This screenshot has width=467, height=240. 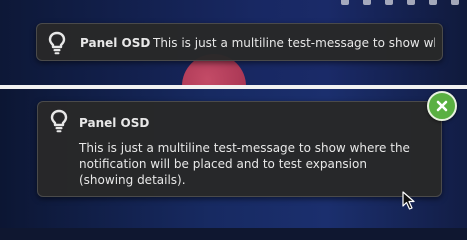 I want to click on close-button, so click(x=442, y=106).